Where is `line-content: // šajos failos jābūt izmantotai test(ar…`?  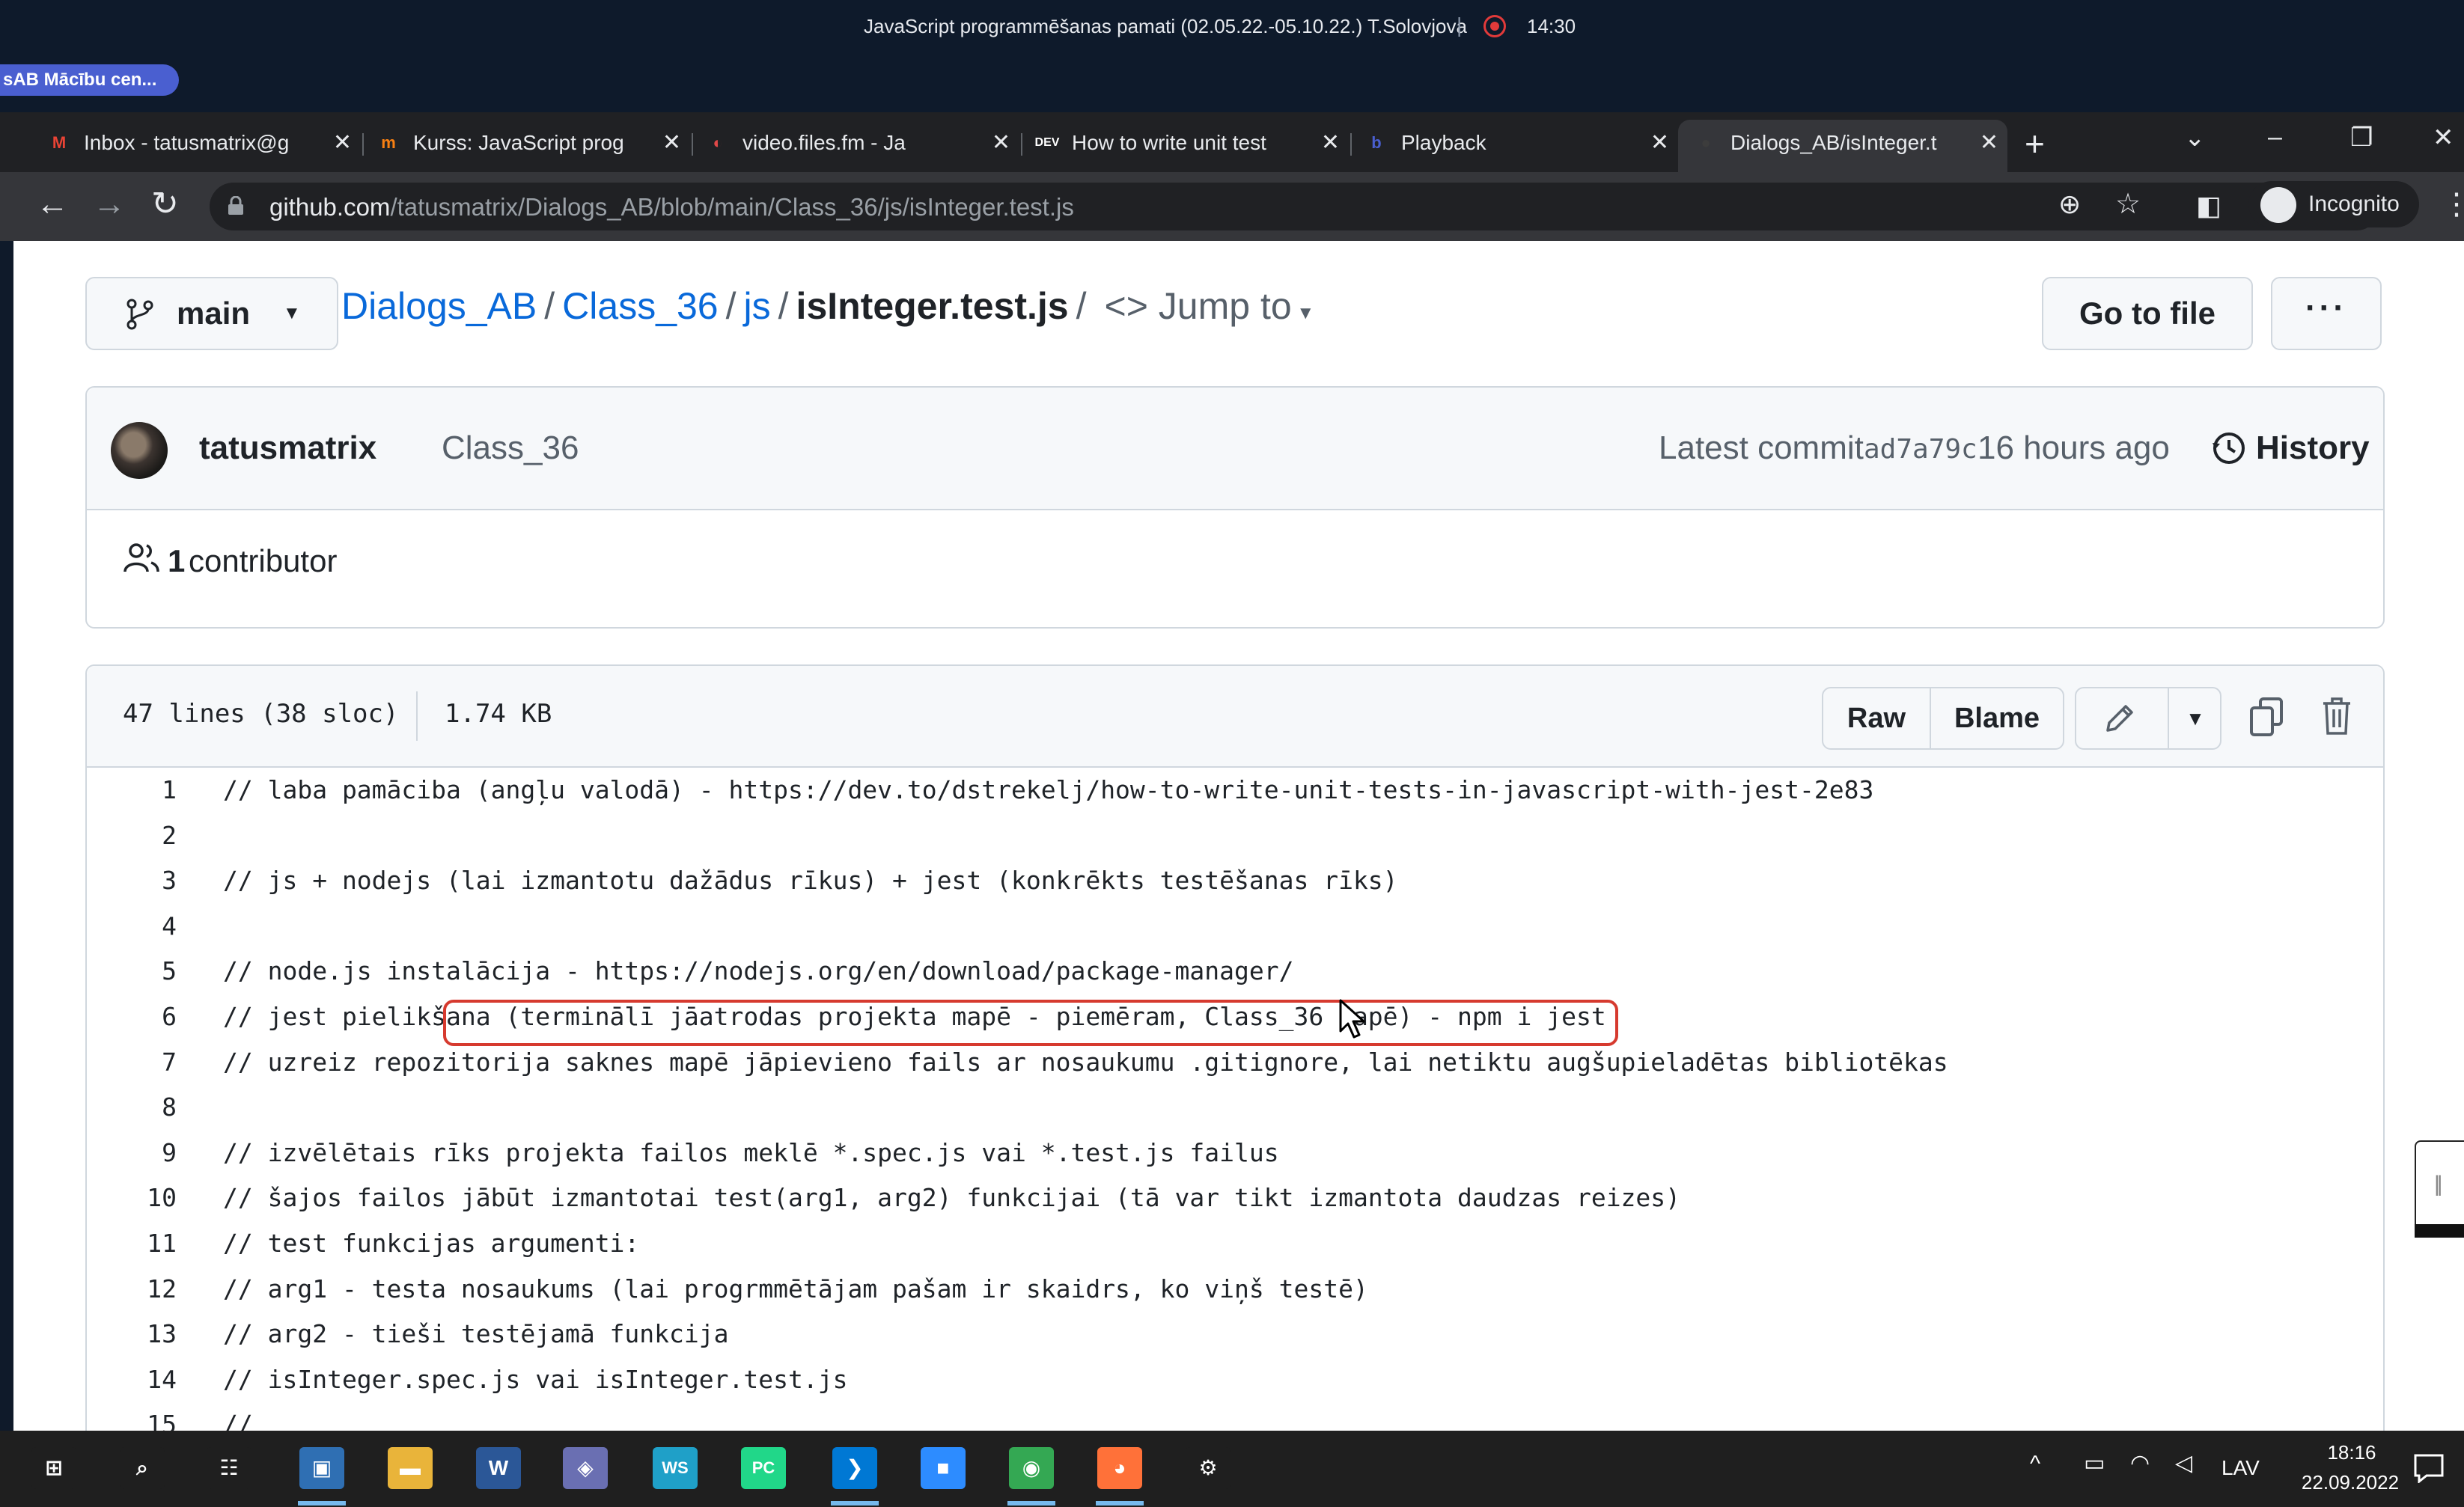
line-content: // šajos failos jābūt izmantotai test(ar… is located at coordinates (952, 1198).